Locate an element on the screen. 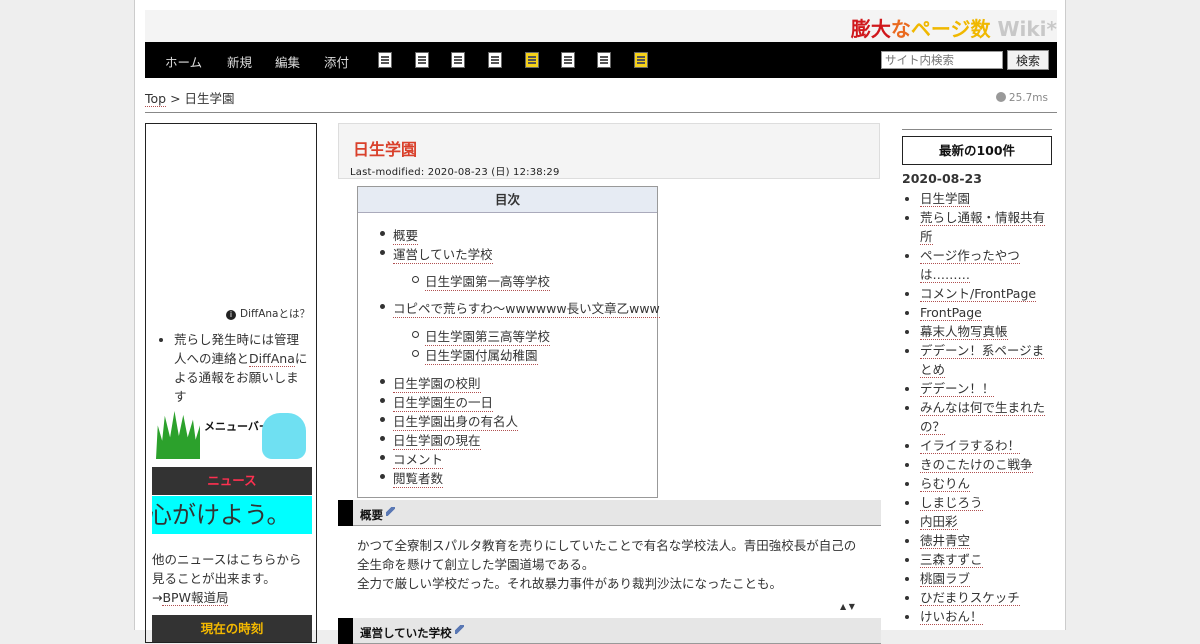 The height and width of the screenshot is (644, 1200). paragraph-line: かつて全寮制スパルタ教育を売りにしていたことで有名な学校法人。青田強校長が自己の is located at coordinates (607, 545).